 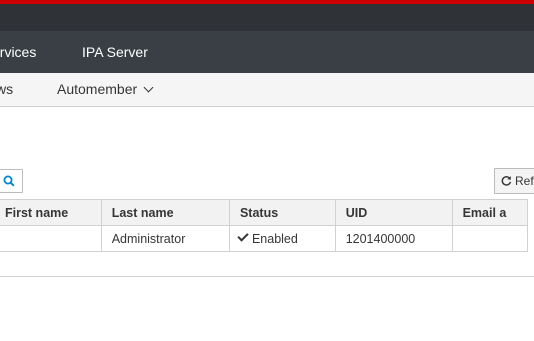 I want to click on cell-uid: 1201400000, so click(x=393, y=238).